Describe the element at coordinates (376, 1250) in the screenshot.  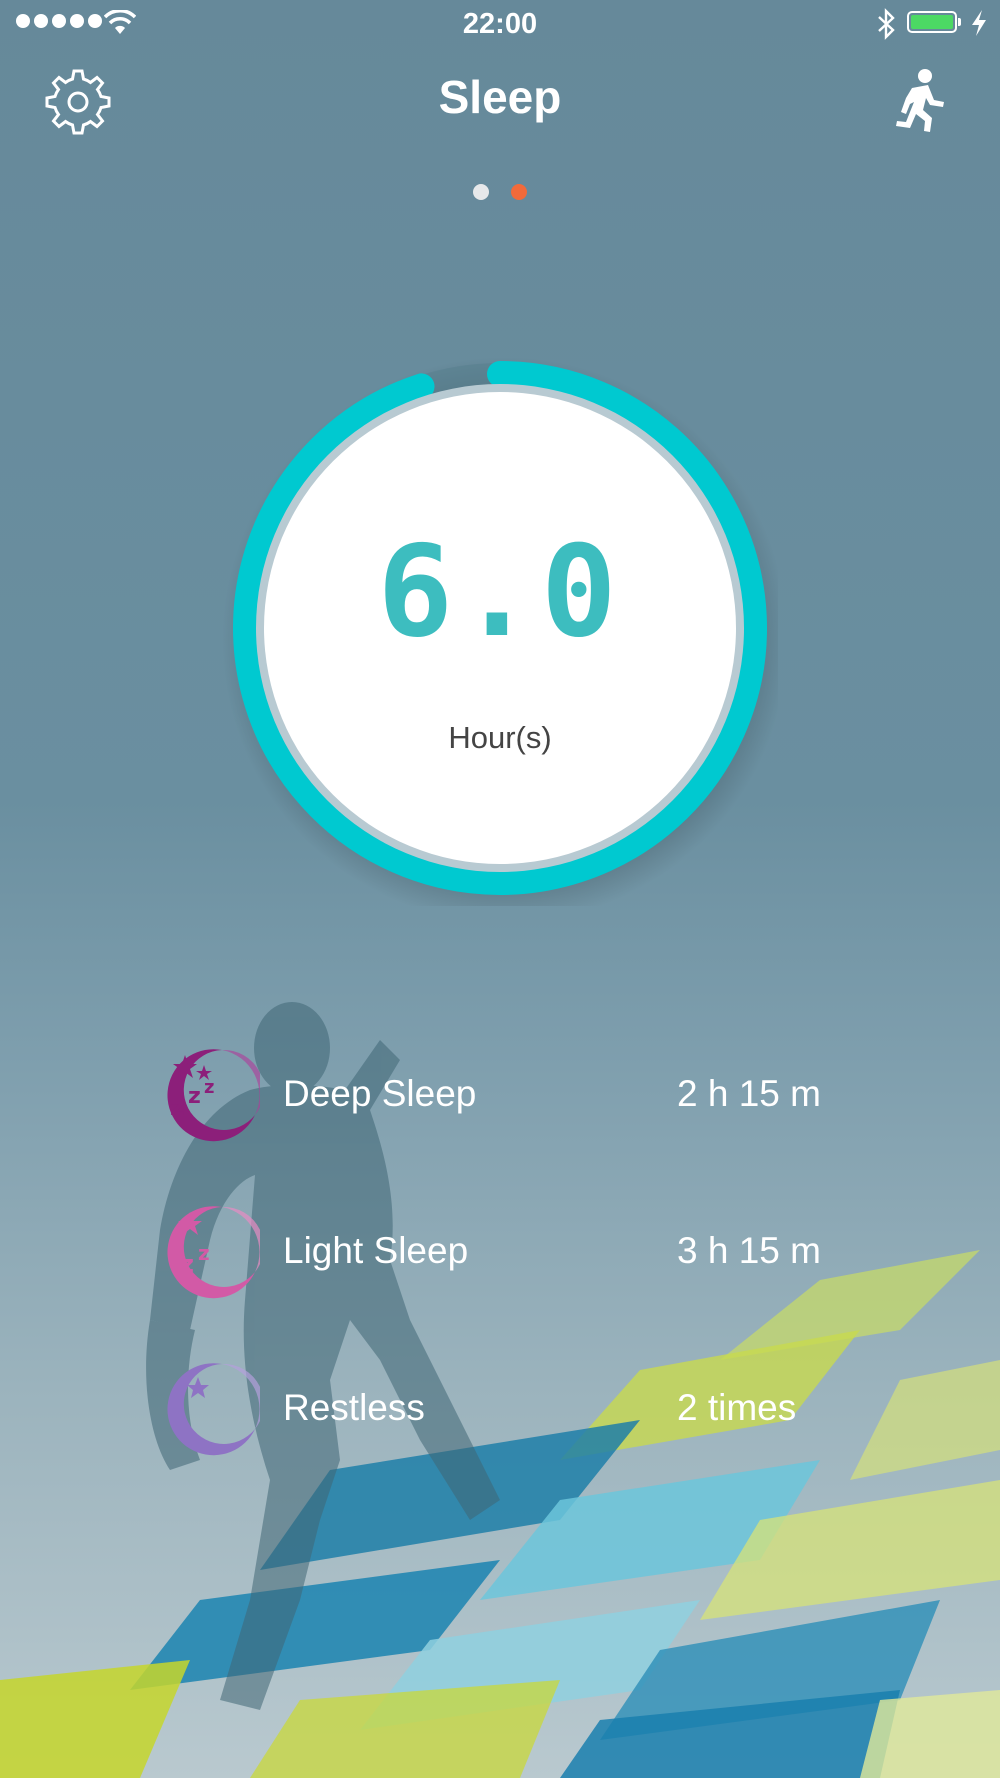
I see `stat-label: Light Sleep` at that location.